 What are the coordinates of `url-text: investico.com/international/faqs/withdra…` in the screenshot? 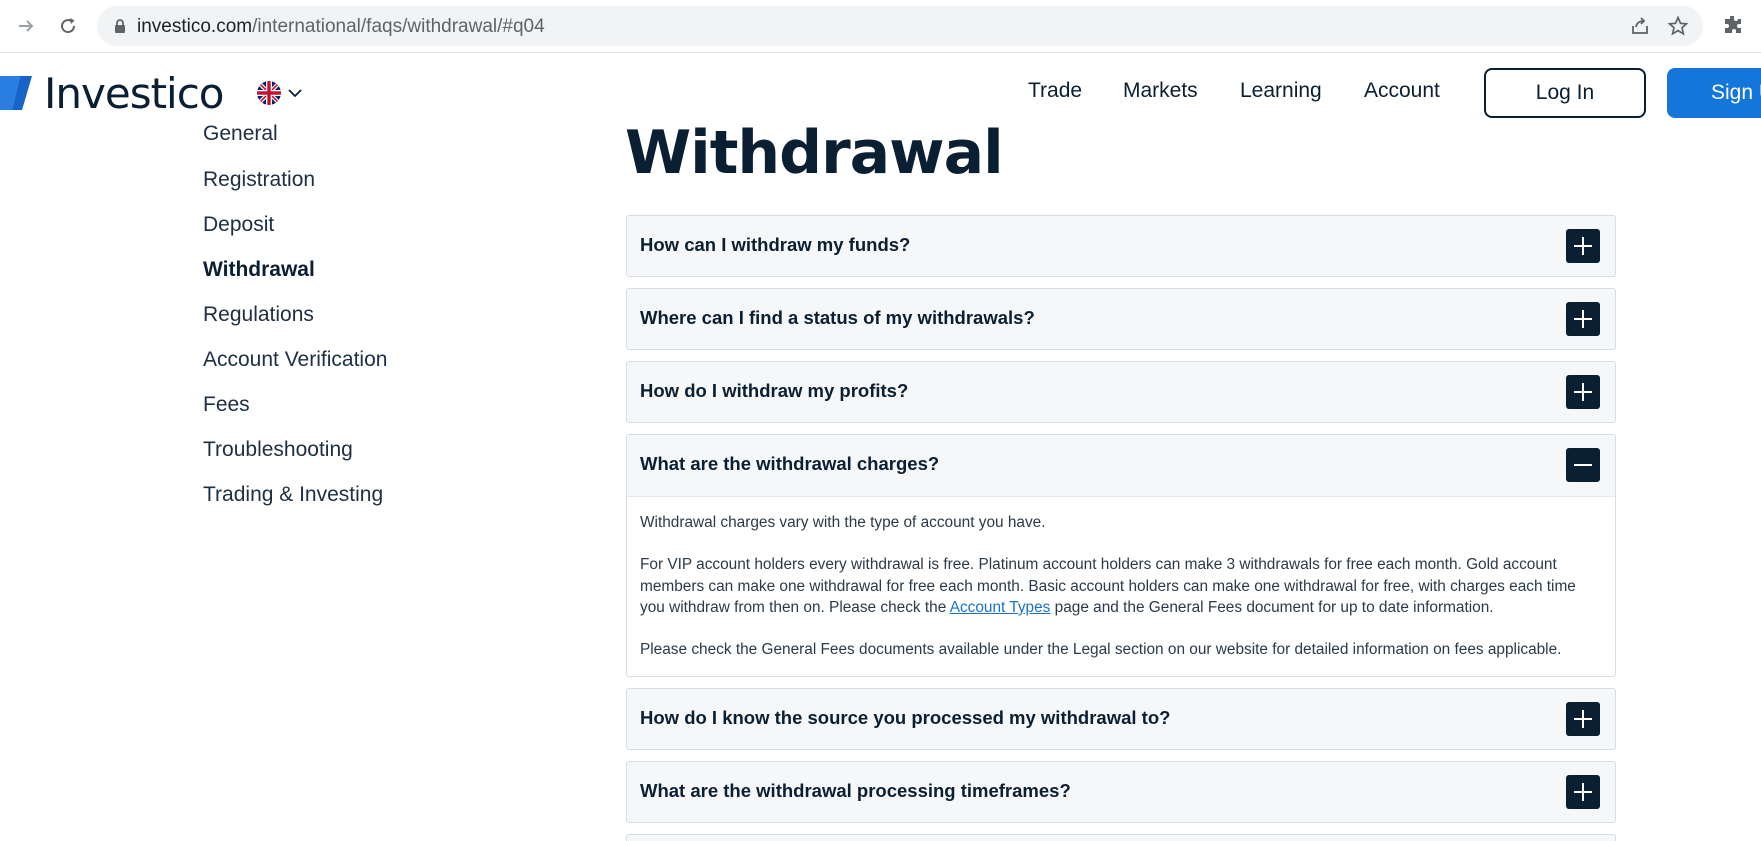 It's located at (341, 26).